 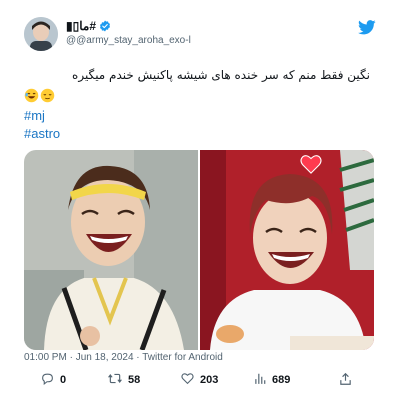 I want to click on like-count: 203, so click(x=209, y=380).